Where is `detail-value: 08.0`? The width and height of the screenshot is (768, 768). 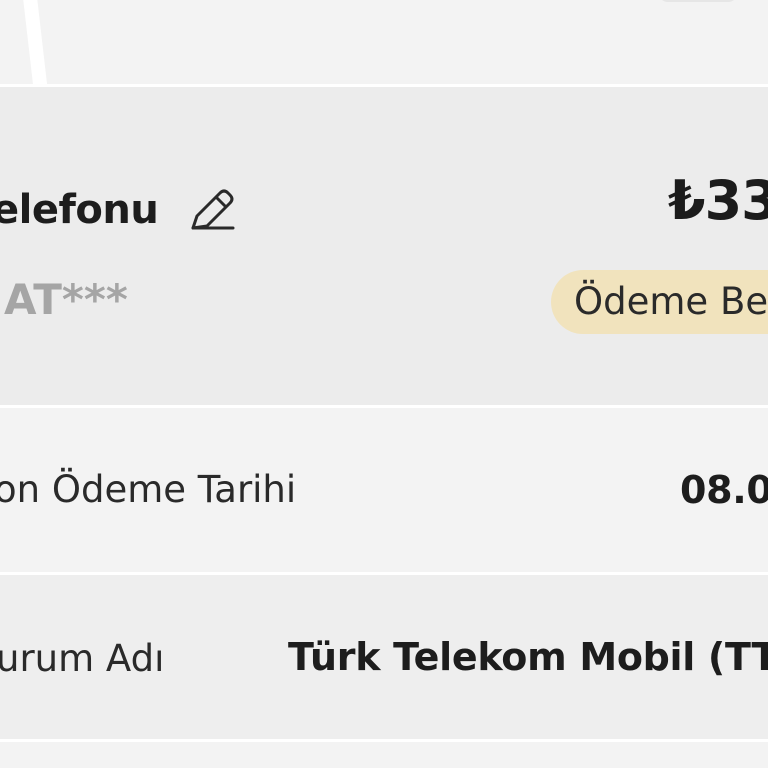
detail-value: 08.0 is located at coordinates (724, 490).